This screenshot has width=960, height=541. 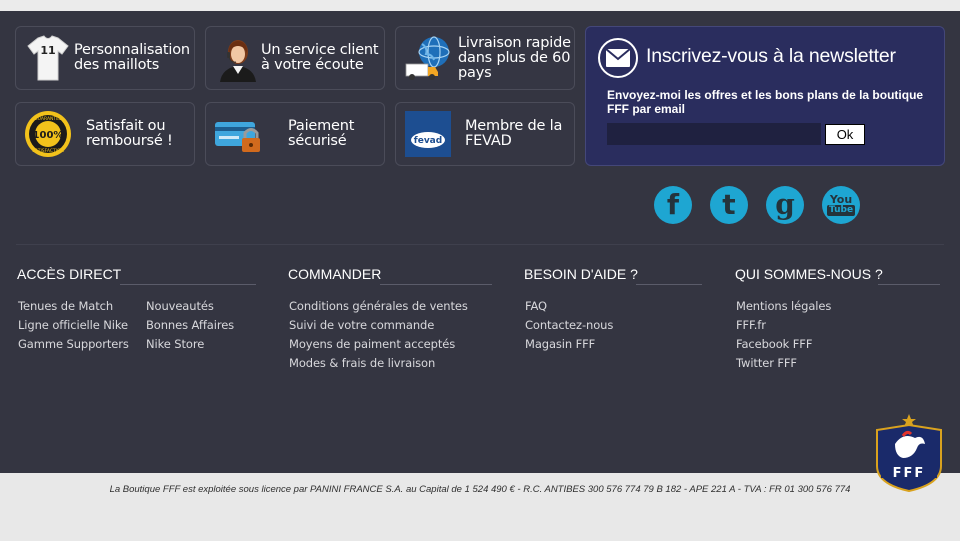 What do you see at coordinates (428, 141) in the screenshot?
I see `fevad-logo-text: fevad` at bounding box center [428, 141].